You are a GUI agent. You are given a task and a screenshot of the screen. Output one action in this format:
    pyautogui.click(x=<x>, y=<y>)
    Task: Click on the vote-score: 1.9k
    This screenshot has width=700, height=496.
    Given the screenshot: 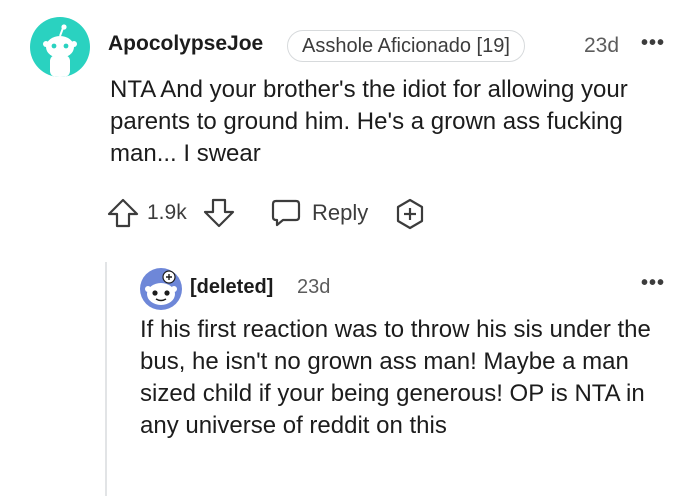 What is the action you would take?
    pyautogui.click(x=167, y=212)
    